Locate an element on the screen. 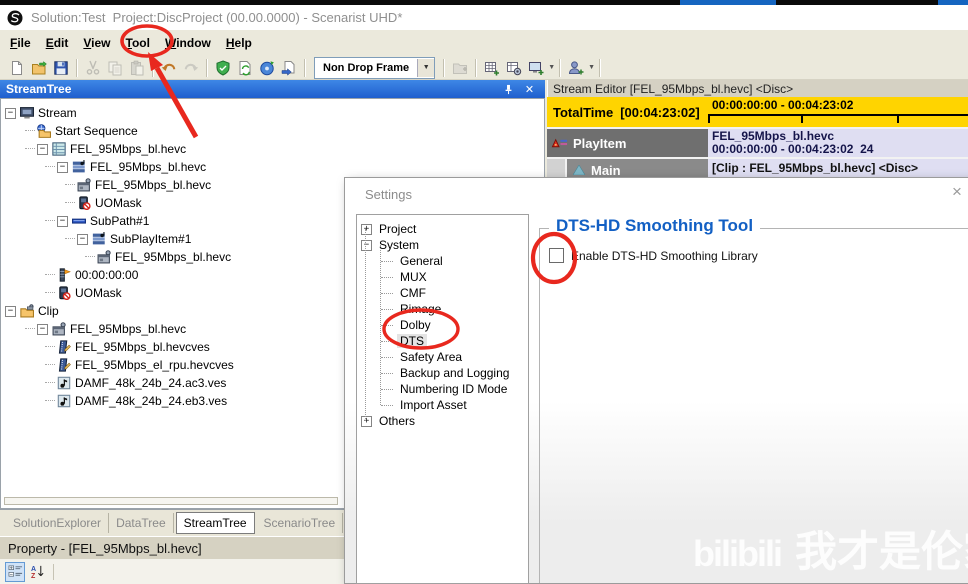  settings-tree-item-mux: MUX is located at coordinates (442, 277).